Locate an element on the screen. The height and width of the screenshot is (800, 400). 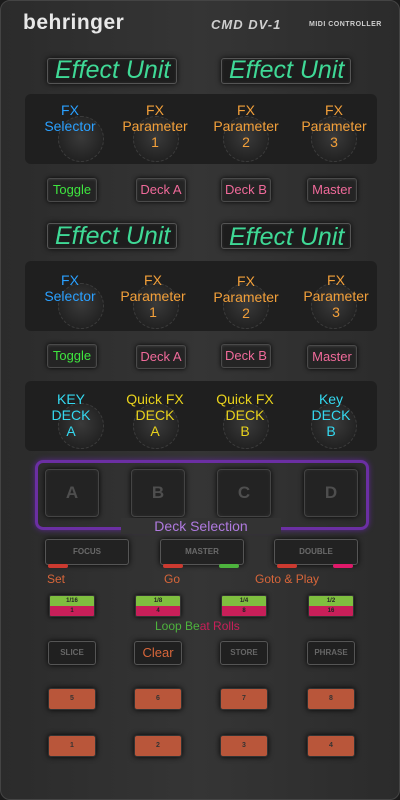
effect-unit-2-title: Effect Unit is located at coordinates (287, 70).